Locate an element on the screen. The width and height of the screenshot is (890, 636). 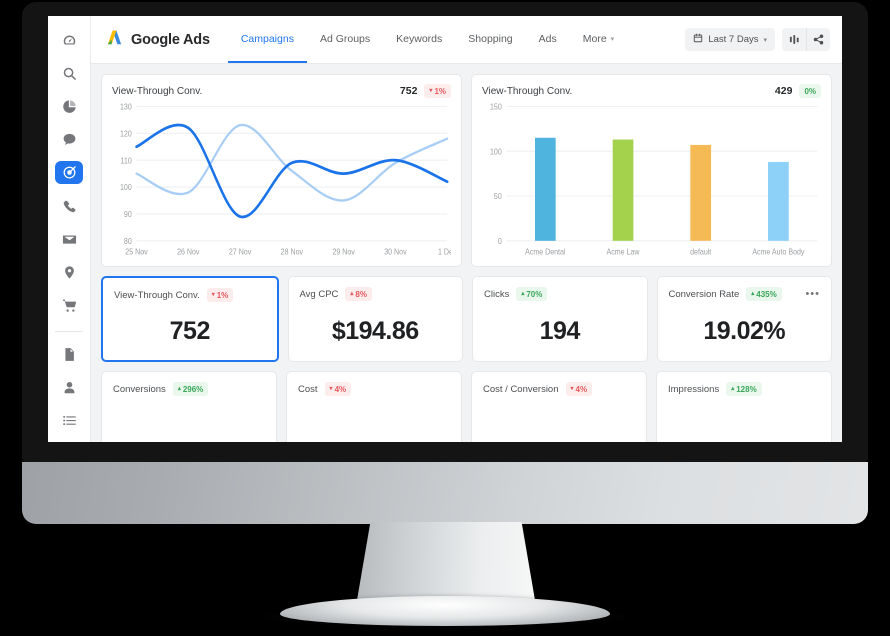
stat-card-label: Conversions is located at coordinates (139, 389).